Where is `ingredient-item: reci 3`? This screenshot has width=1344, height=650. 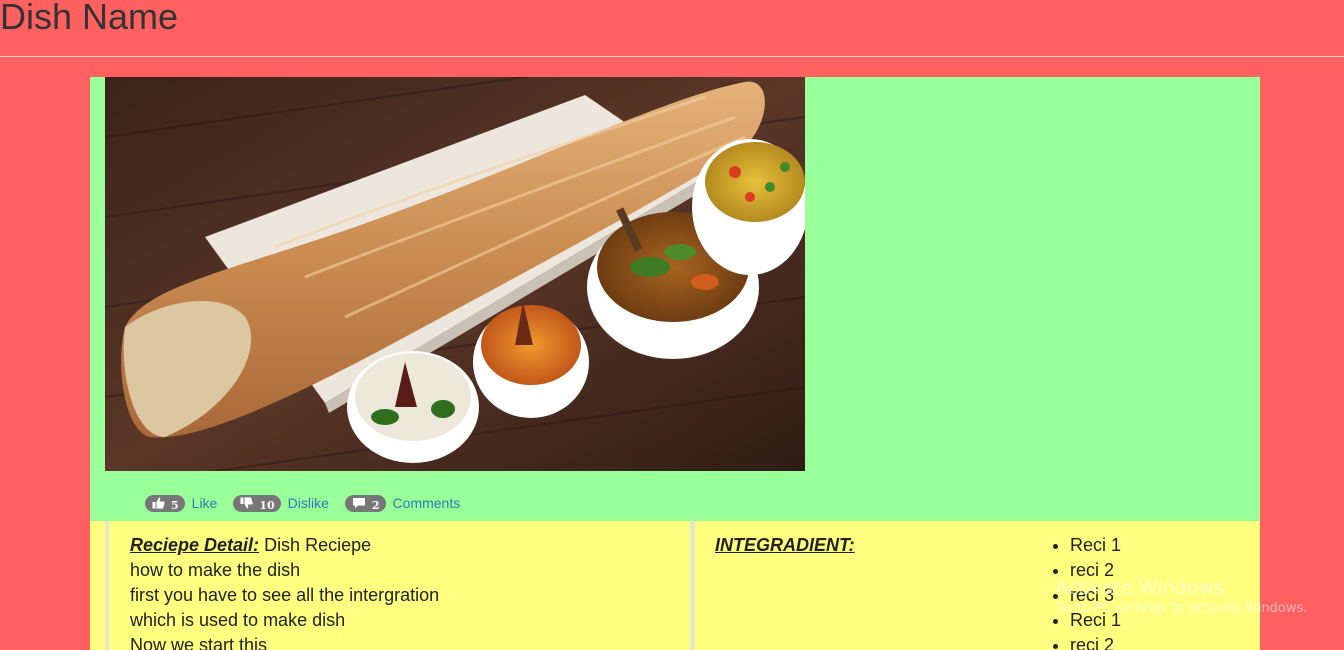
ingredient-item: reci 3 is located at coordinates (1095, 595).